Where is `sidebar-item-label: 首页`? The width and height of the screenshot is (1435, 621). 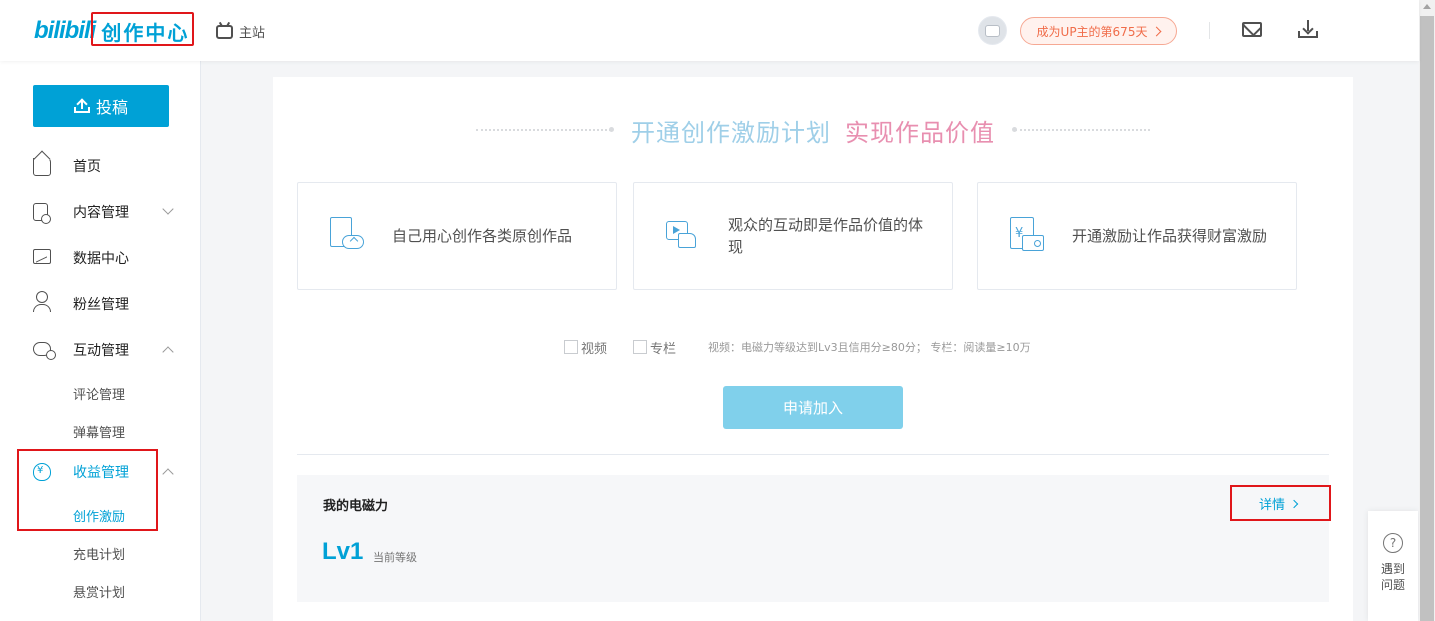
sidebar-item-label: 首页 is located at coordinates (87, 167).